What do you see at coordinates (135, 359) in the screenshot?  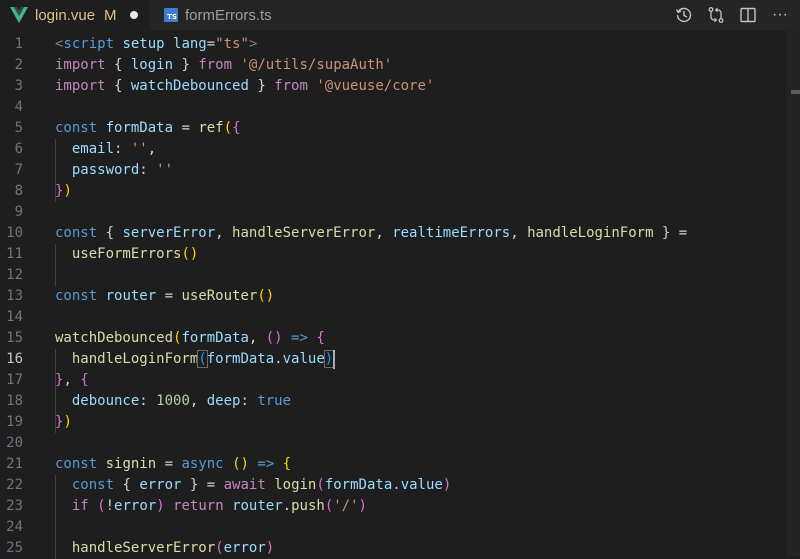 I see `code-token: handleLoginForm` at bounding box center [135, 359].